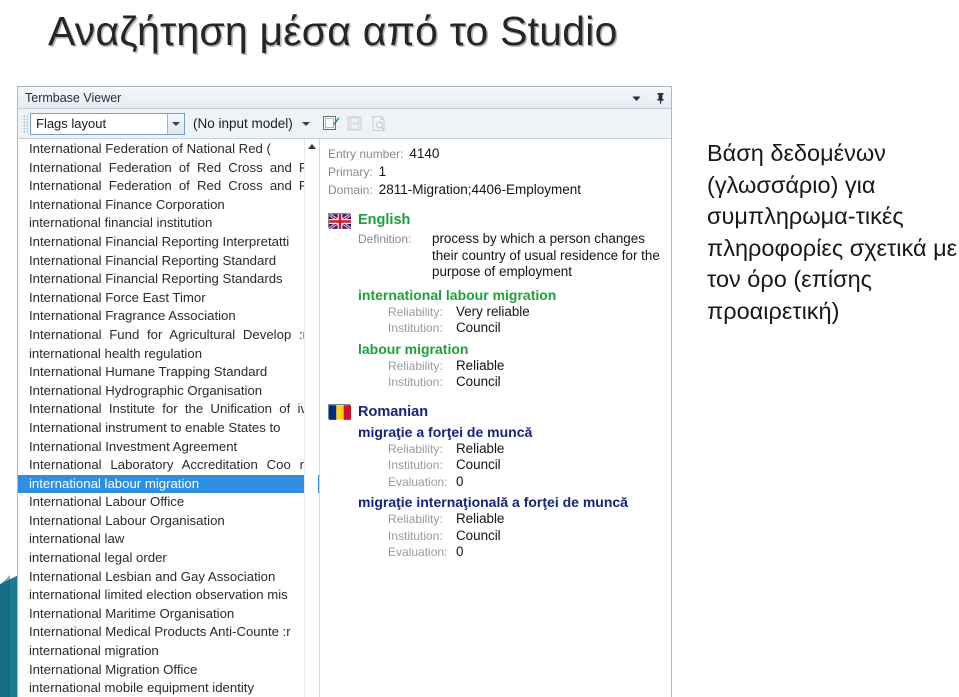 The height and width of the screenshot is (697, 959). I want to click on term-list-item: international mobile equipment identity, so click(168, 688).